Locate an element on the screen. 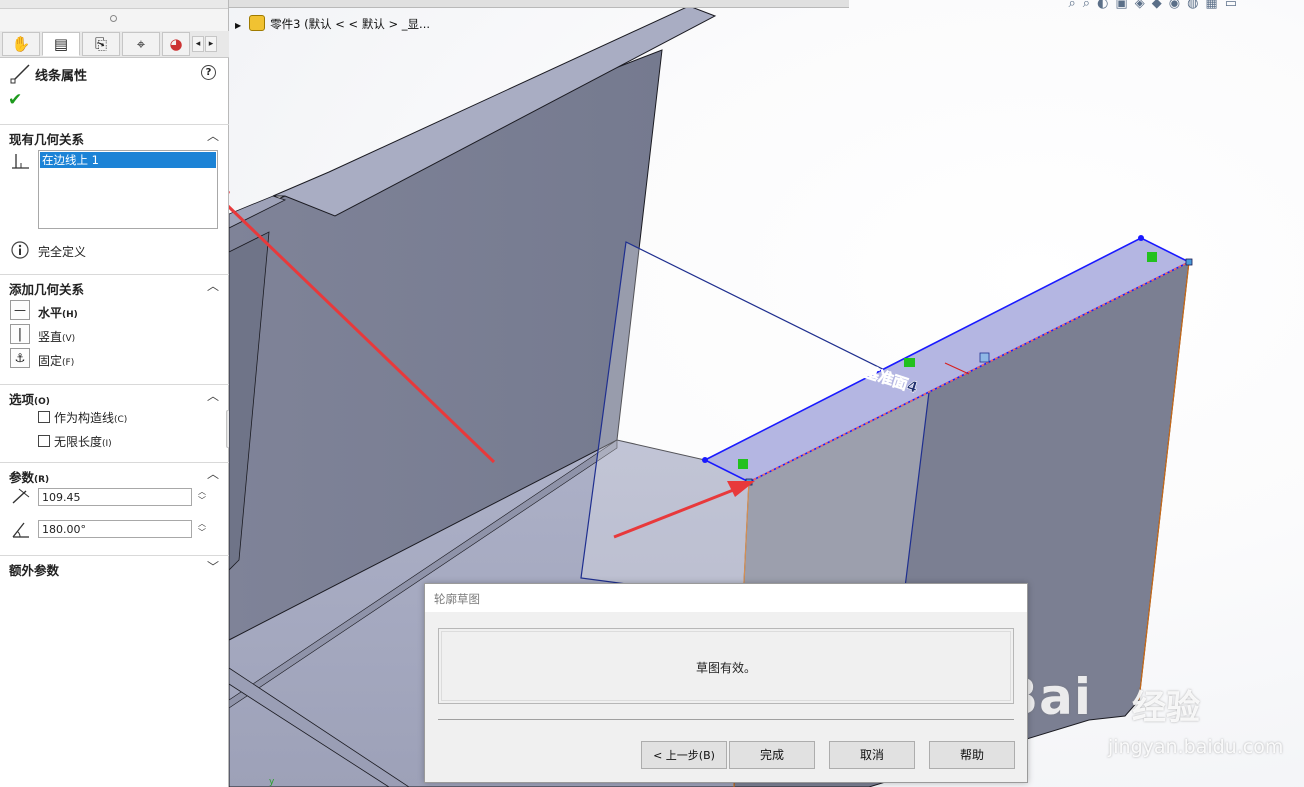 This screenshot has height=787, width=1304. section-add-relations: 添加几何关系 ︿ is located at coordinates (114, 285).